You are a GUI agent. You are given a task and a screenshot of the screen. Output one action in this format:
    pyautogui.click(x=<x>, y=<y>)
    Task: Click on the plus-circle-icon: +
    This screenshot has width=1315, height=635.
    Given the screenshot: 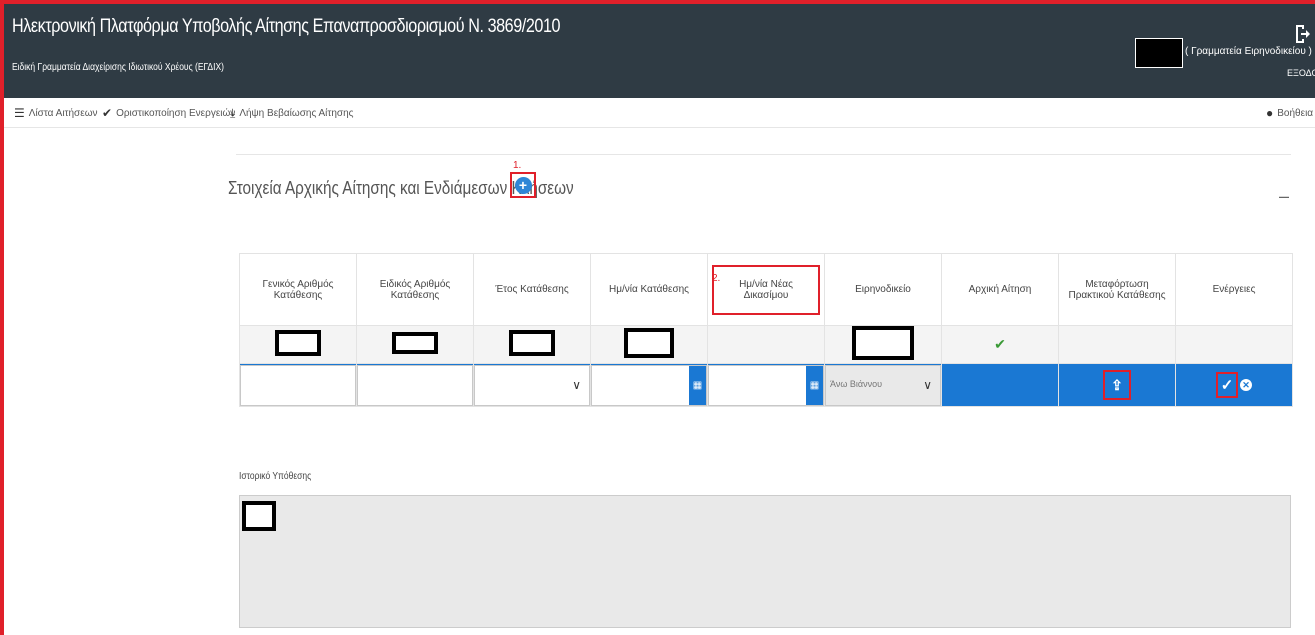 What is the action you would take?
    pyautogui.click(x=523, y=185)
    